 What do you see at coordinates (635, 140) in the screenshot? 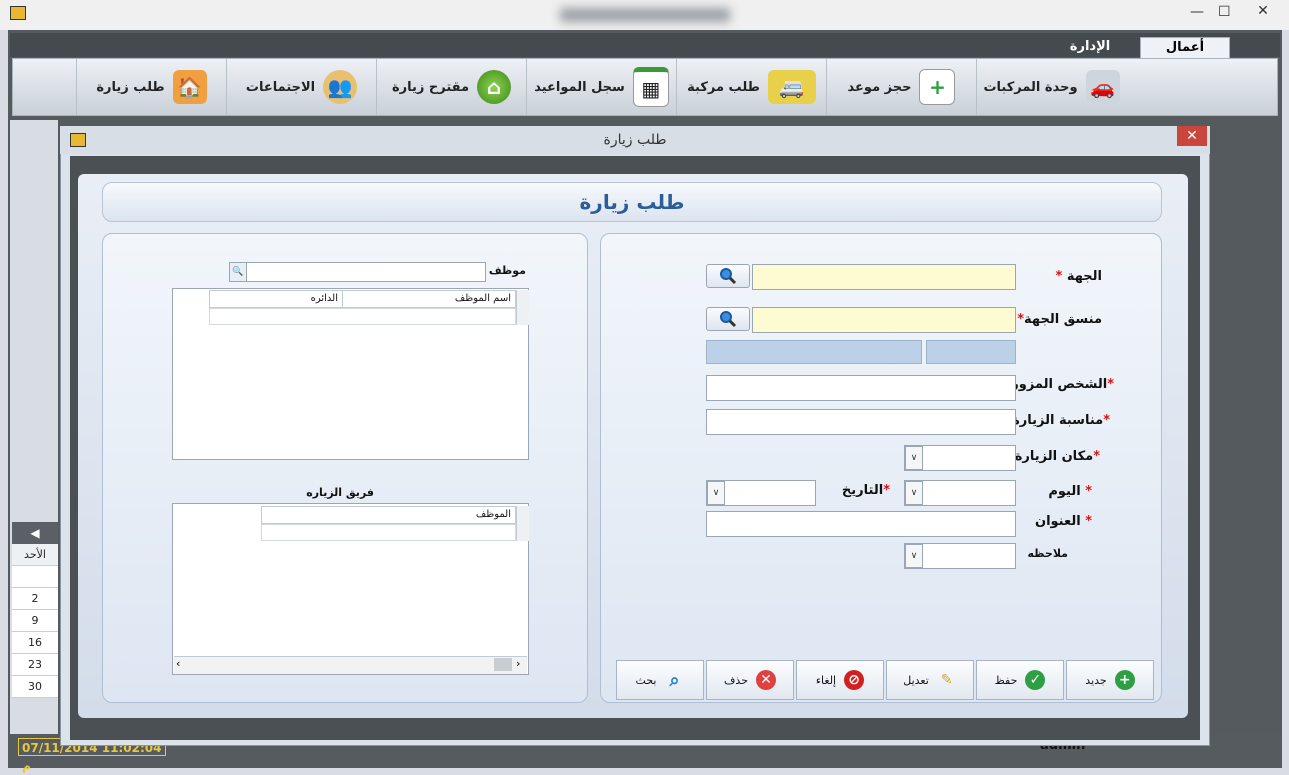
I see `dialog-title: طلب زيارة` at bounding box center [635, 140].